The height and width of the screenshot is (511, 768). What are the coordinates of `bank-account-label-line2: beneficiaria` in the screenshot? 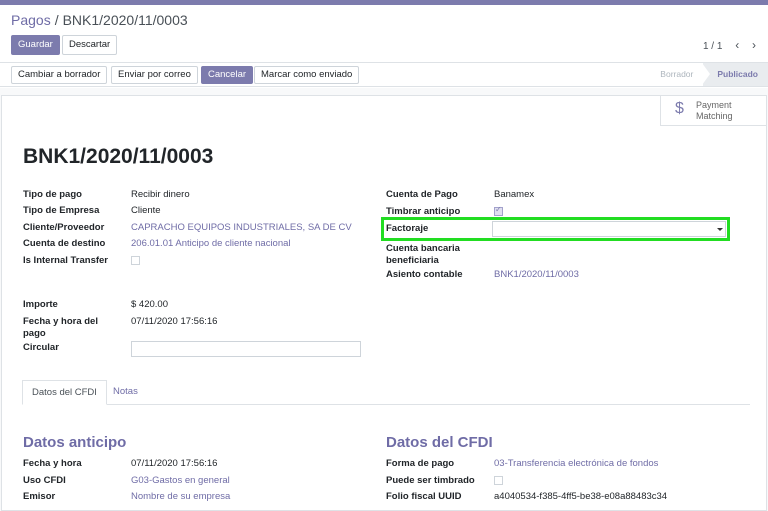 It's located at (412, 260).